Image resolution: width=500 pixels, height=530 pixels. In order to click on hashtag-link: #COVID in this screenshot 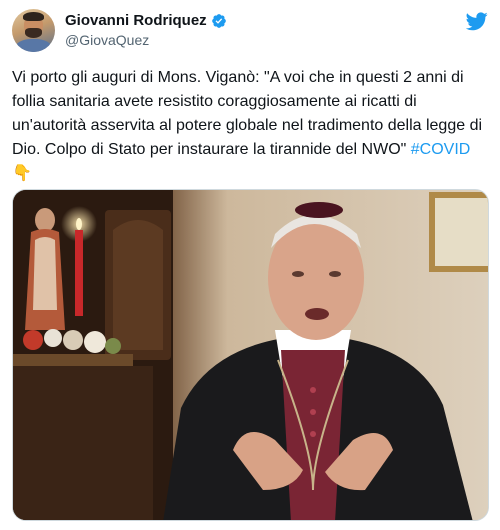, I will do `click(441, 149)`.